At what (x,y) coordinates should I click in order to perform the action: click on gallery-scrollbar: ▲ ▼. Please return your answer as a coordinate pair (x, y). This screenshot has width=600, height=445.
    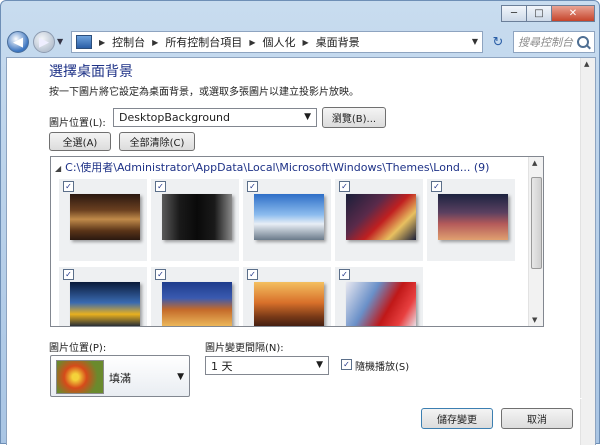
    Looking at the image, I should click on (535, 241).